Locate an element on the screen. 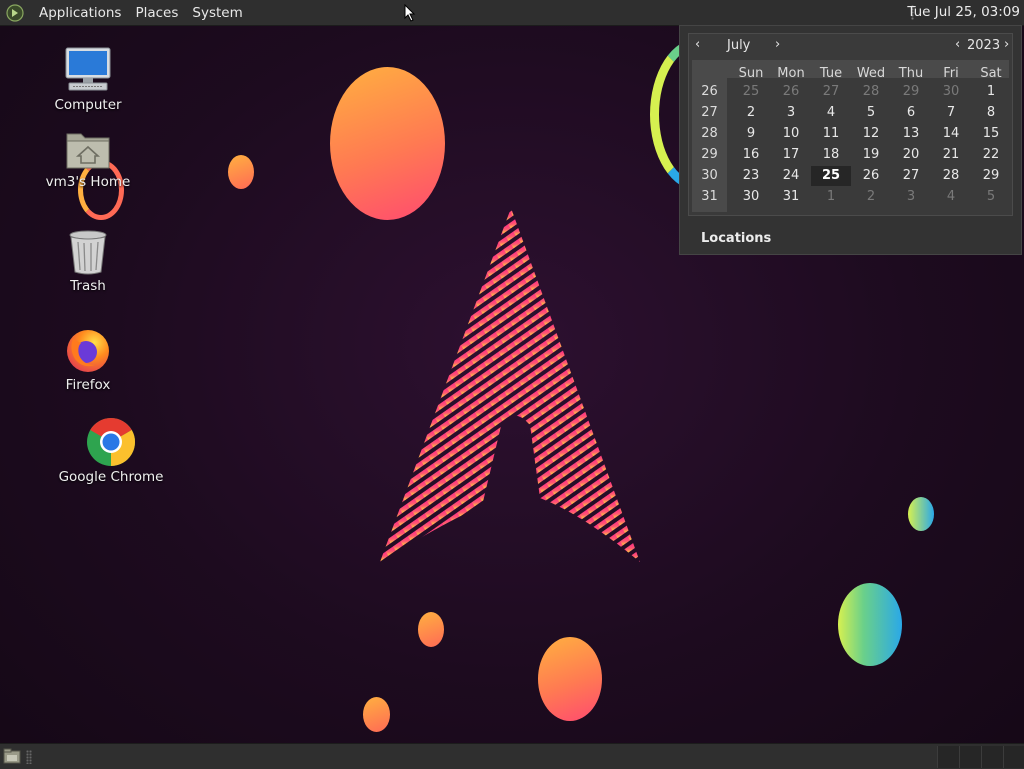 The height and width of the screenshot is (769, 1024). calendar-day: 12 is located at coordinates (871, 134).